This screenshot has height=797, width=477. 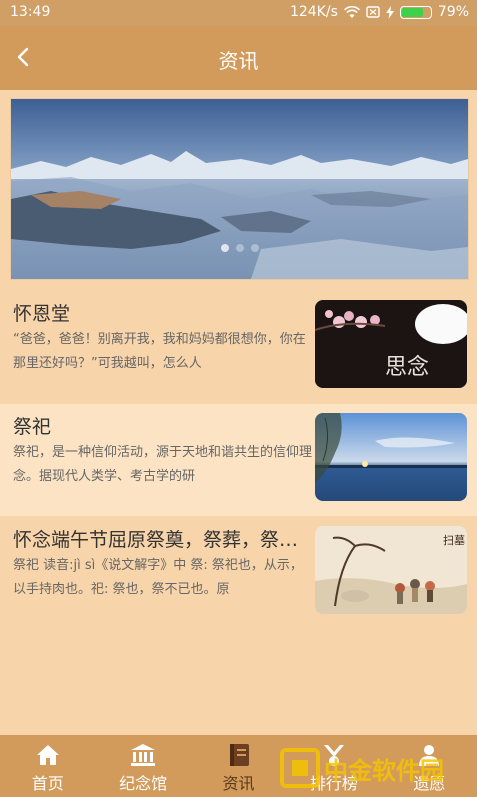 What do you see at coordinates (415, 12) in the screenshot?
I see `battery-icon` at bounding box center [415, 12].